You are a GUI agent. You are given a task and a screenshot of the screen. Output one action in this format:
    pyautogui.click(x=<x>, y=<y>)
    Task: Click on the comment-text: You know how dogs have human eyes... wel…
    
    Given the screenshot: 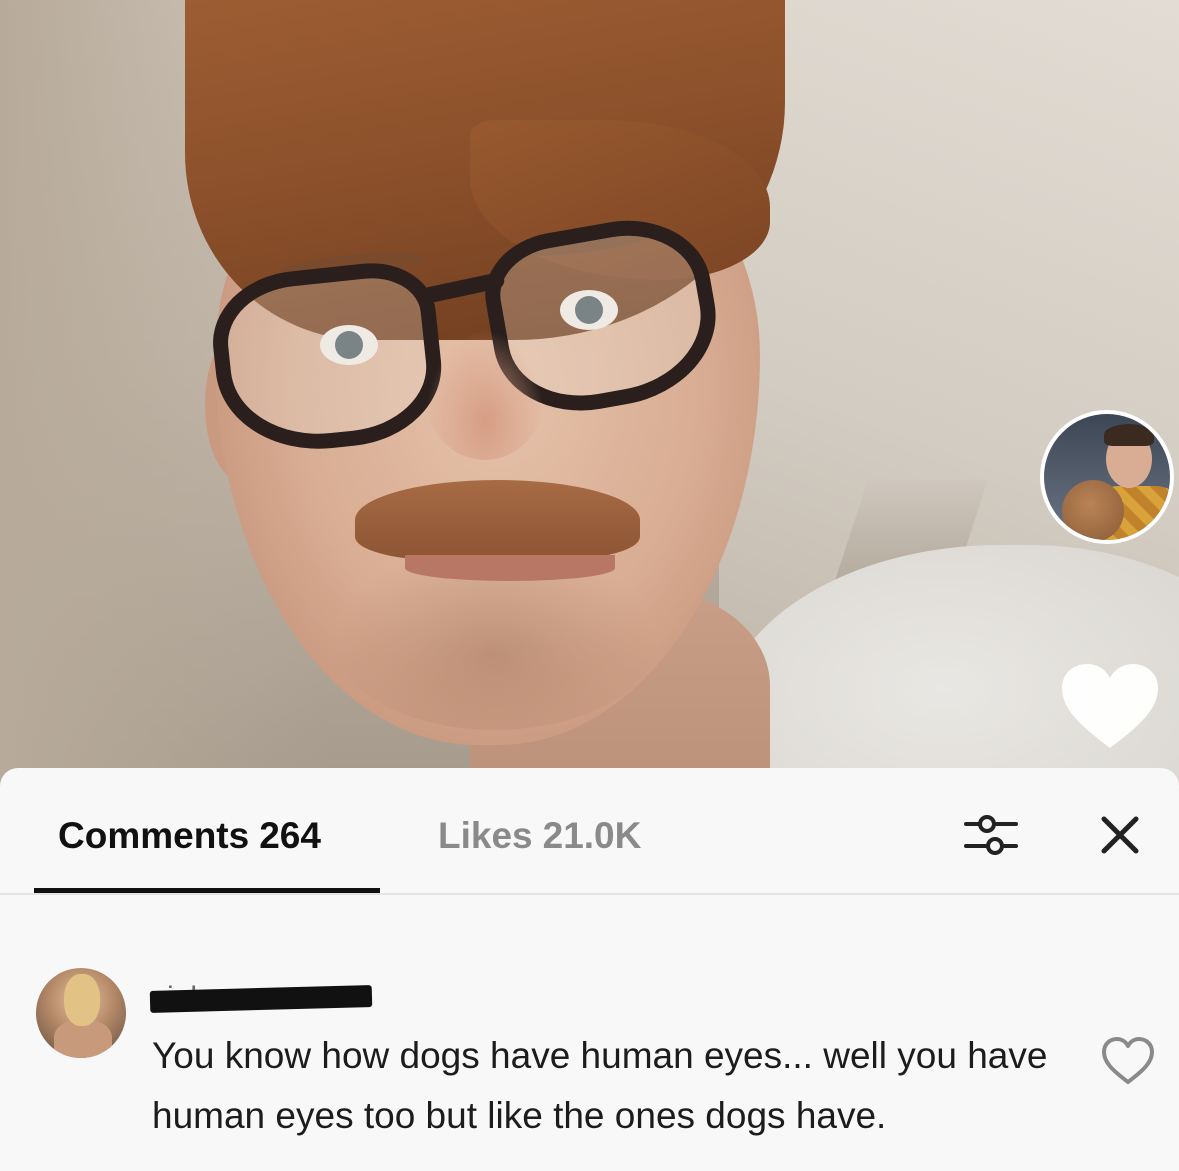 What is the action you would take?
    pyautogui.click(x=600, y=1085)
    